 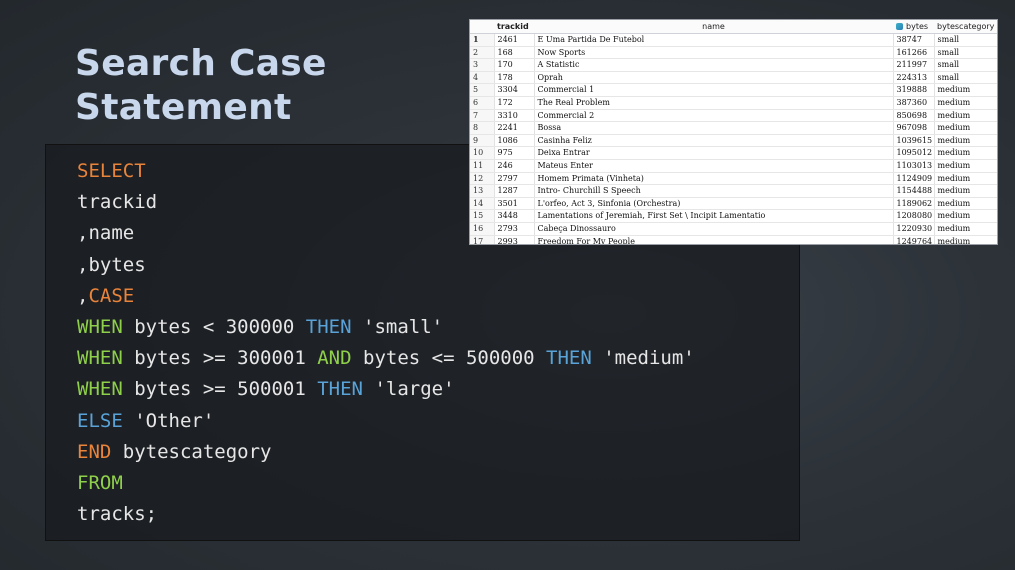 What do you see at coordinates (513, 116) in the screenshot?
I see `cell-trackid: 3310` at bounding box center [513, 116].